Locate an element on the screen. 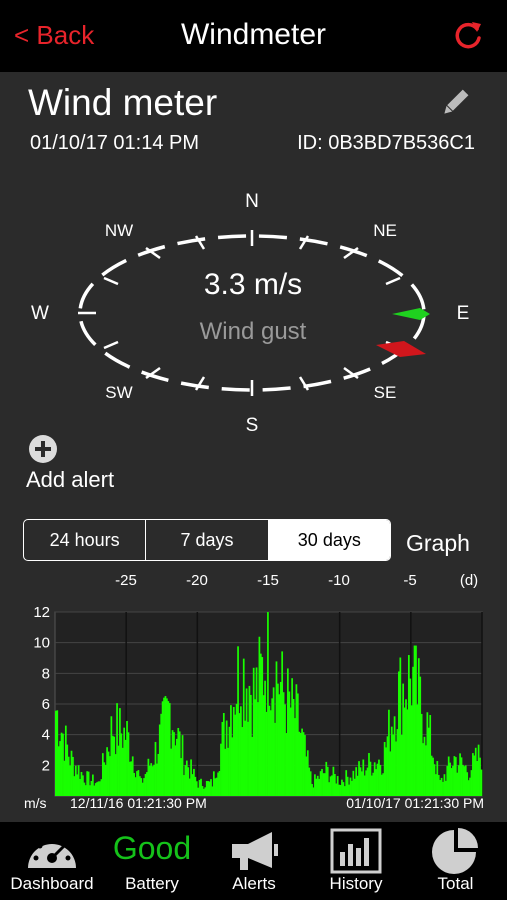  compass-label-n: N is located at coordinates (252, 201).